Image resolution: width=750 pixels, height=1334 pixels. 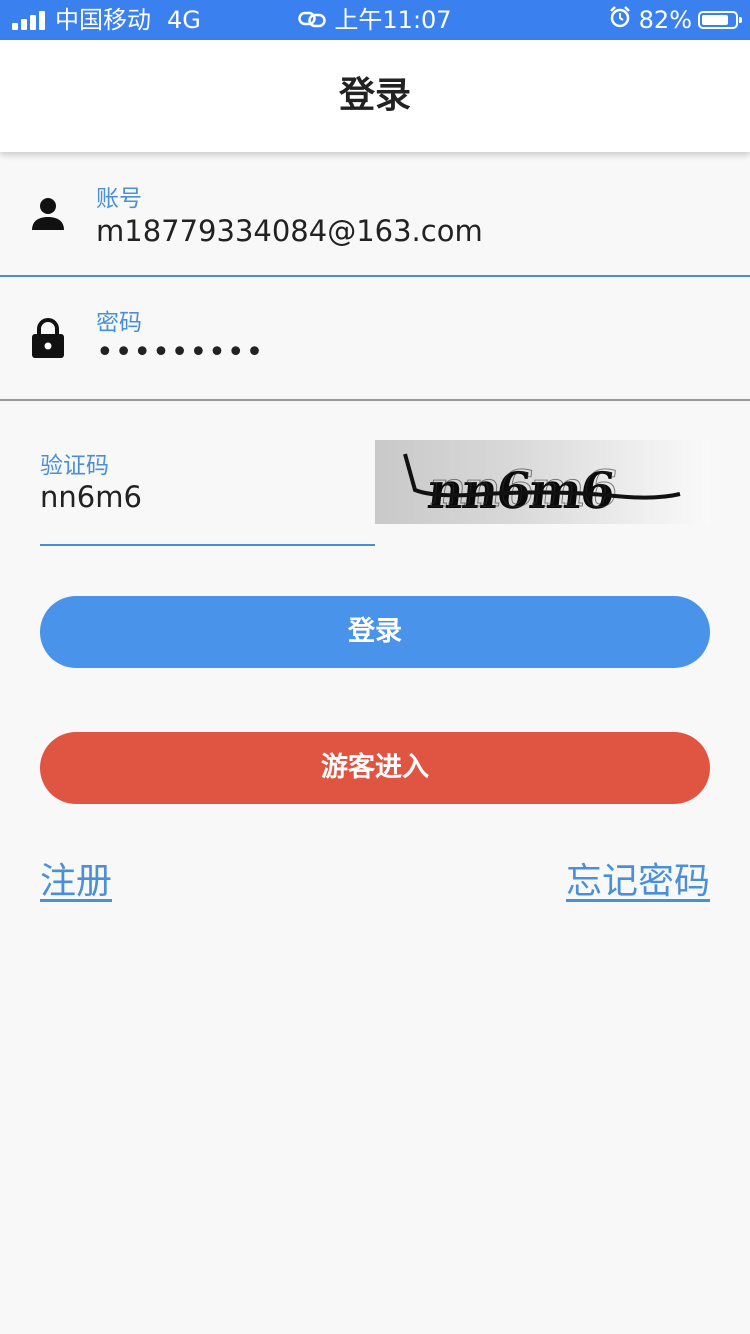 What do you see at coordinates (375, 339) in the screenshot?
I see `password-field: 密码 •••••••••` at bounding box center [375, 339].